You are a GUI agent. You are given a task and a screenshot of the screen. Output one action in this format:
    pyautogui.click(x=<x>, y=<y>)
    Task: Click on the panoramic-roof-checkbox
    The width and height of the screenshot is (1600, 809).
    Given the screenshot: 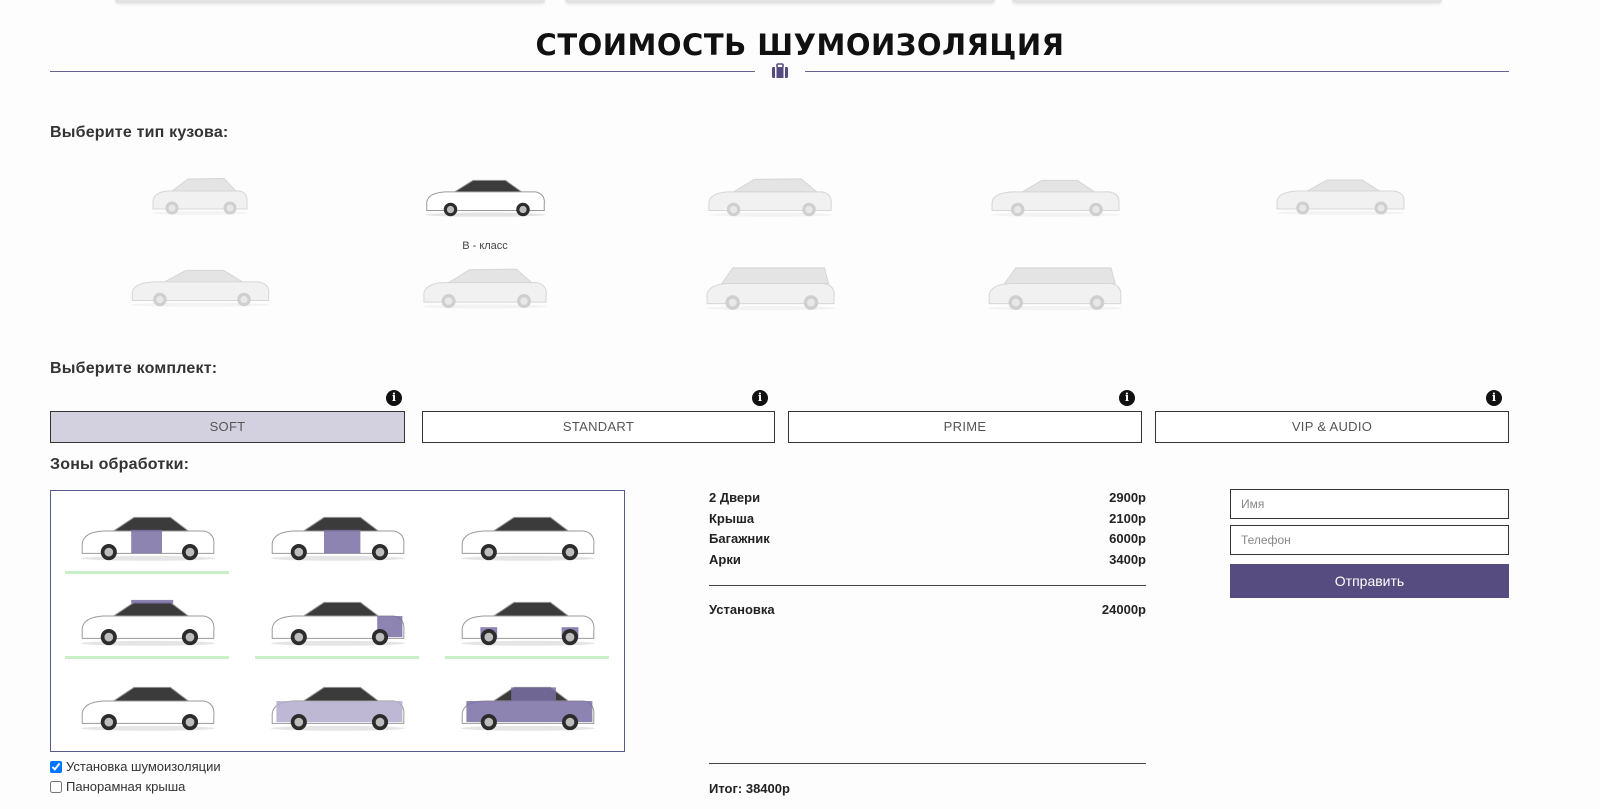 What is the action you would take?
    pyautogui.click(x=56, y=786)
    